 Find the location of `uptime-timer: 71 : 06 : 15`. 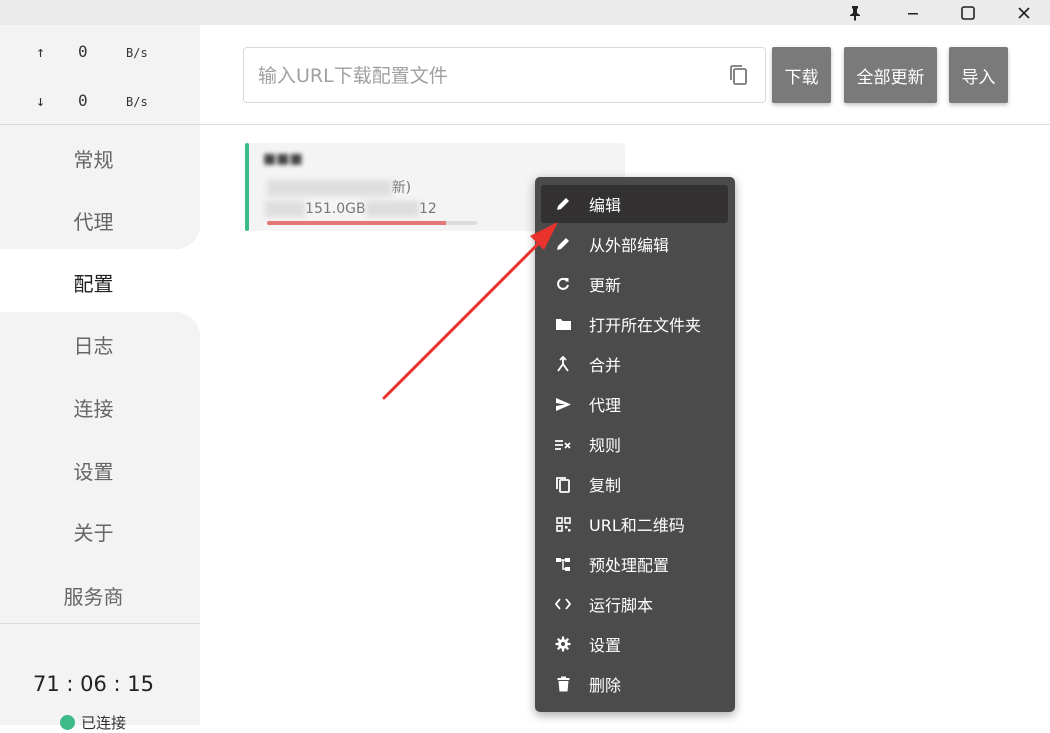

uptime-timer: 71 : 06 : 15 is located at coordinates (93, 684).